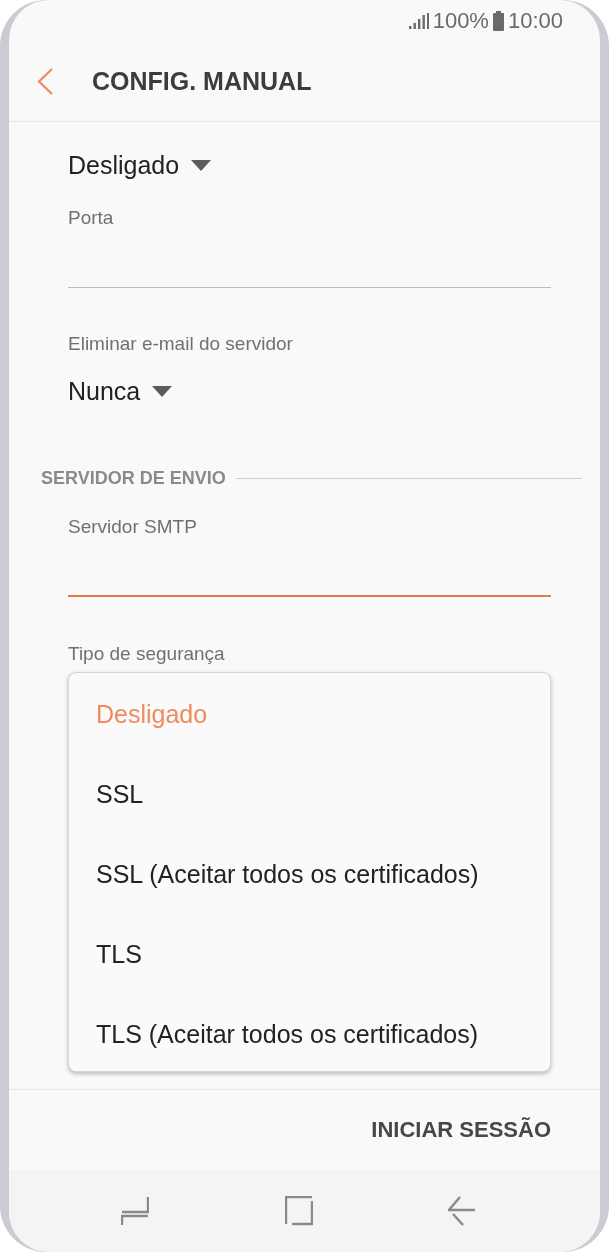 The width and height of the screenshot is (609, 1252). I want to click on menu-option: SSL, so click(309, 794).